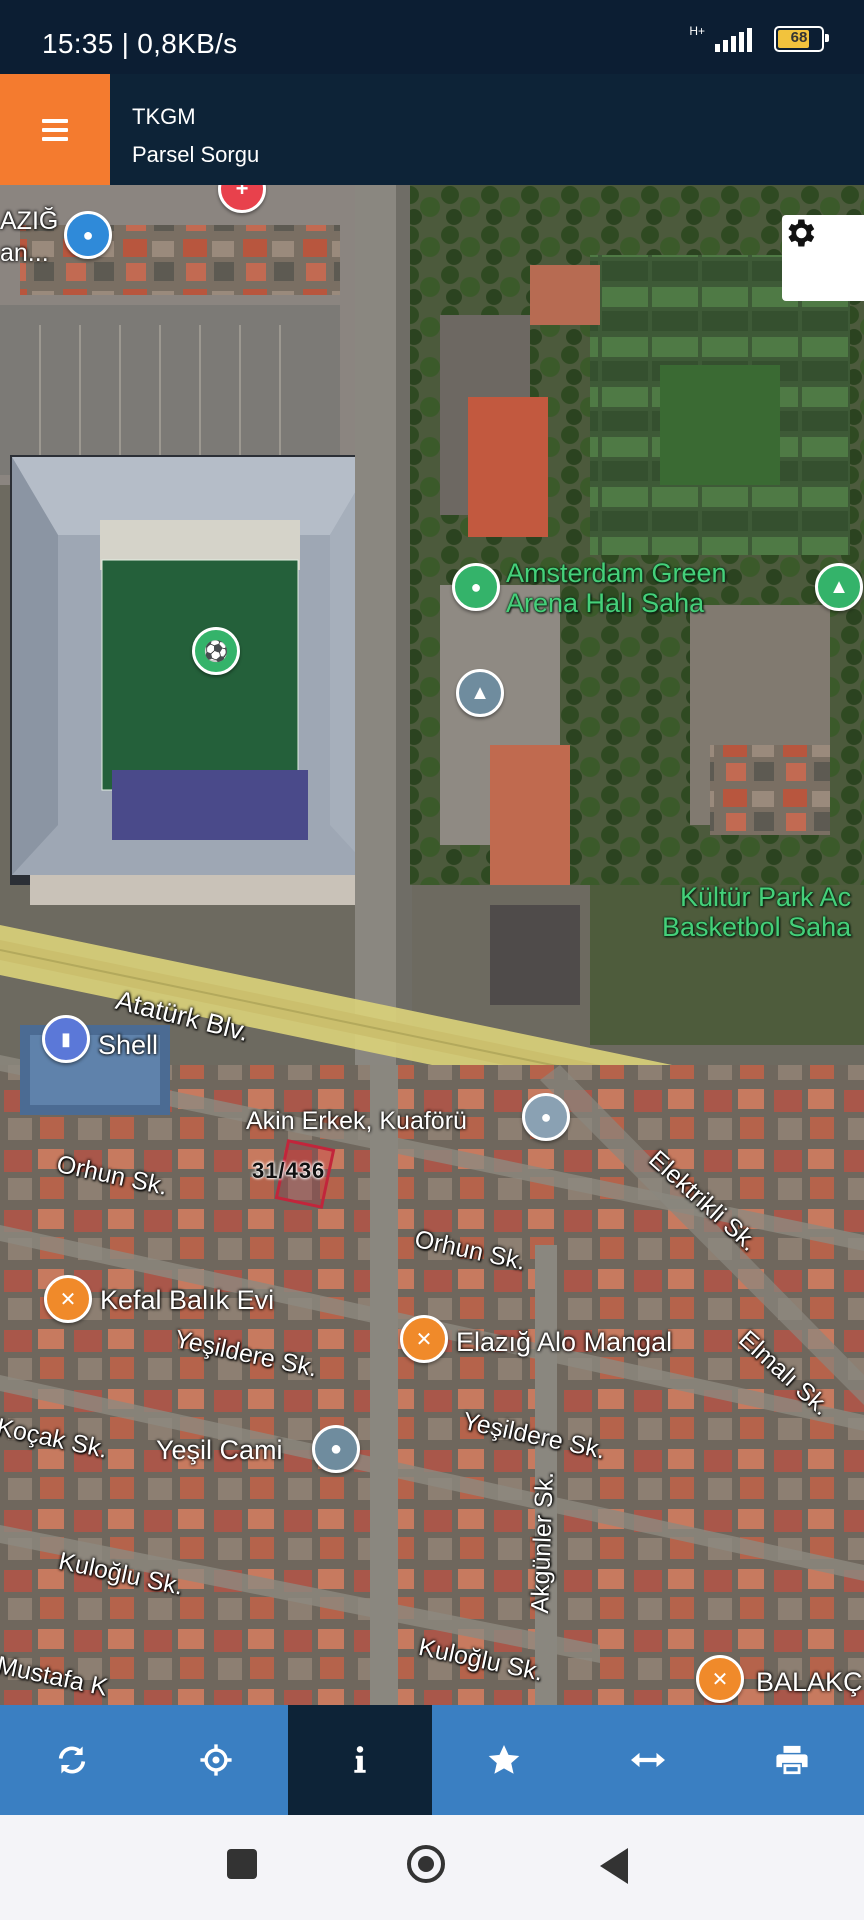 Image resolution: width=864 pixels, height=1920 pixels. I want to click on poi-label: Kefal Balık Evi, so click(187, 1300).